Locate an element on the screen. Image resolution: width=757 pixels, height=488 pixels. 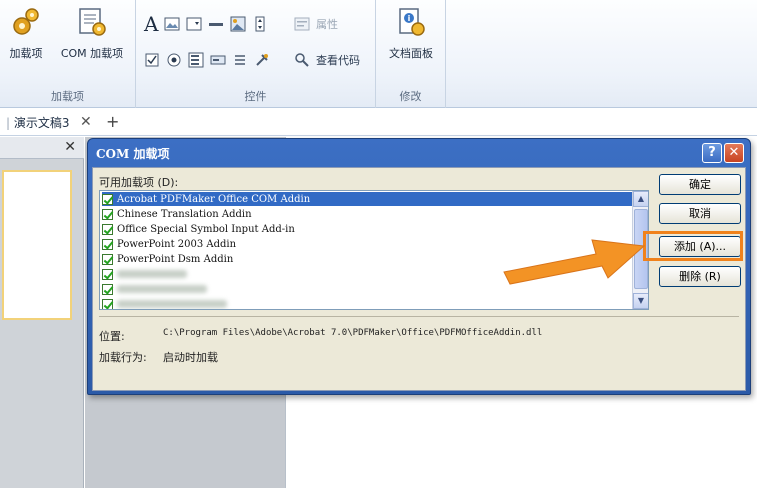
ribbon-group-addins: 加载项 COM 加载项 加载项 is located at coordinates (68, 54).